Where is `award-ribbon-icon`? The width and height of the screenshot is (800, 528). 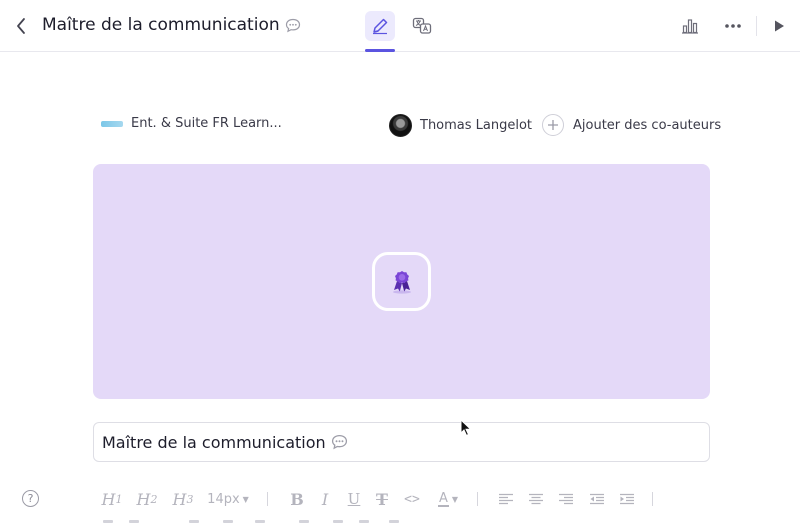 award-ribbon-icon is located at coordinates (401, 282).